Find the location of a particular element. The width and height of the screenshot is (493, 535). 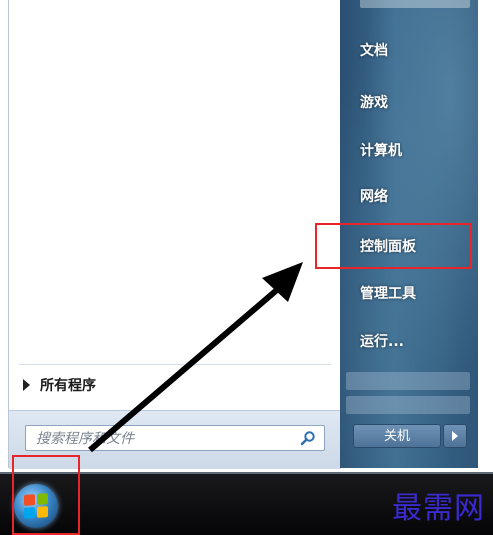

arrow-shaft is located at coordinates (187, 366).